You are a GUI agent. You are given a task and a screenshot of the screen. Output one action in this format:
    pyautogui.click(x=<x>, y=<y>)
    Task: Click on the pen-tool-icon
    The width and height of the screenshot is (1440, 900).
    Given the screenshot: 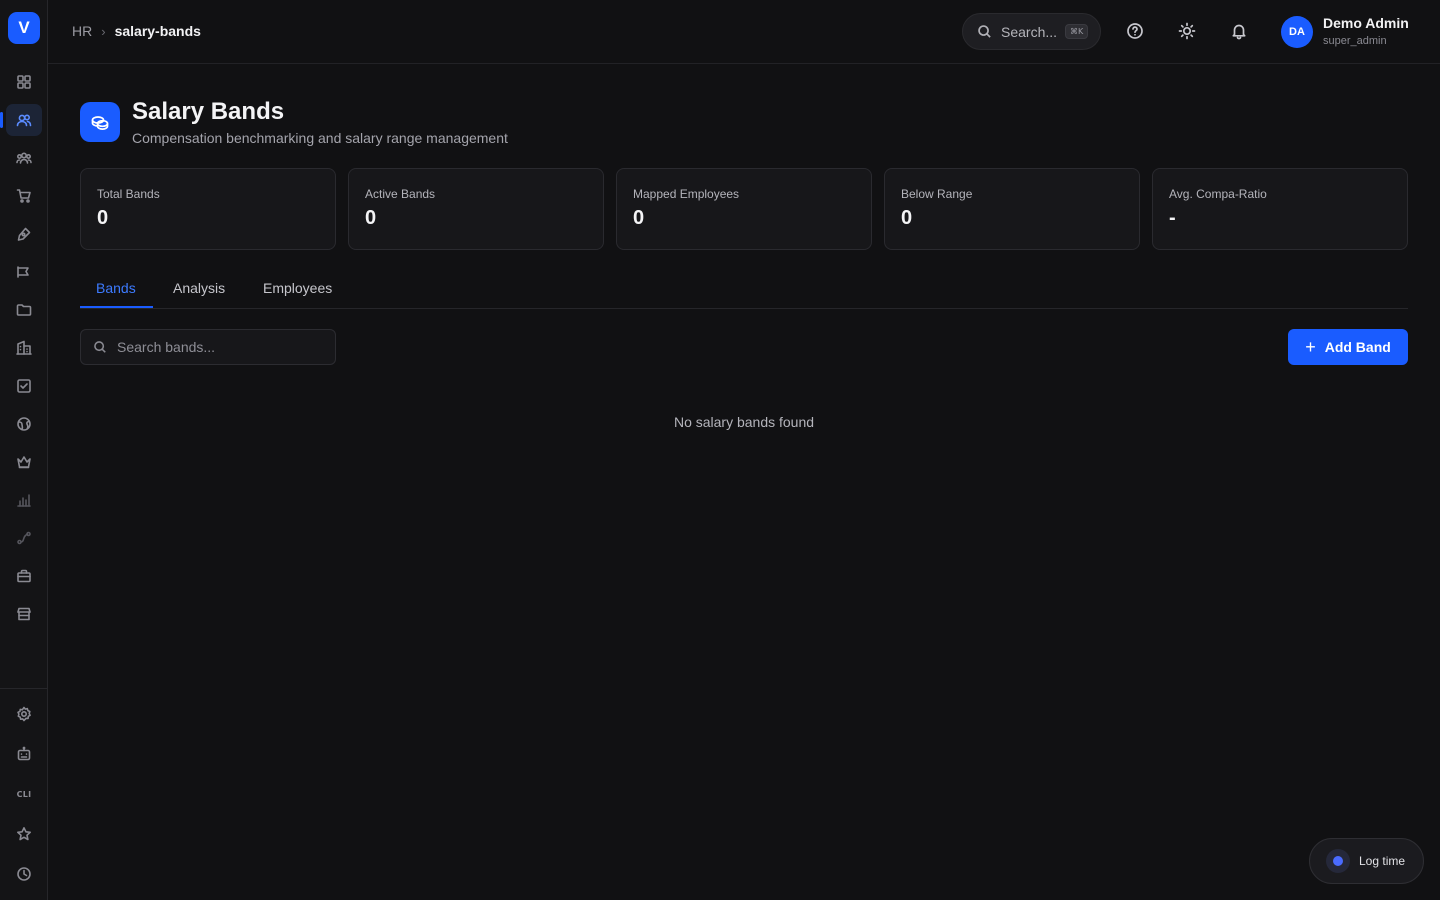 What is the action you would take?
    pyautogui.click(x=24, y=234)
    